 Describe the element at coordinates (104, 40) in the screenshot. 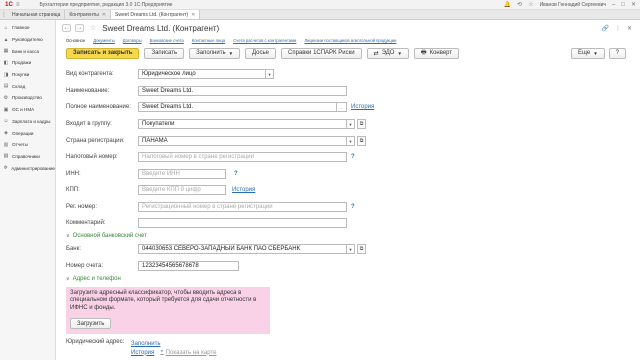

I see `section-tab-documents: Документы` at that location.